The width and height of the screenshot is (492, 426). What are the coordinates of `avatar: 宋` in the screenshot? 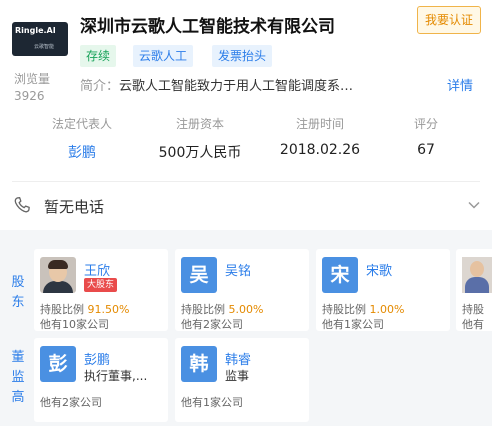 It's located at (340, 275).